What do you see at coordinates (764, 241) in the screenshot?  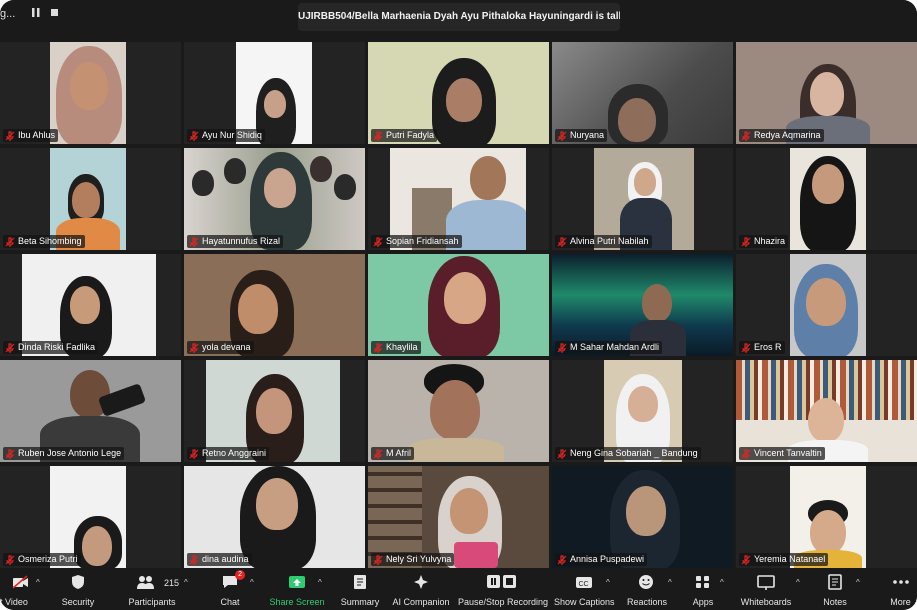 I see `participant-name-label: Nhazira` at bounding box center [764, 241].